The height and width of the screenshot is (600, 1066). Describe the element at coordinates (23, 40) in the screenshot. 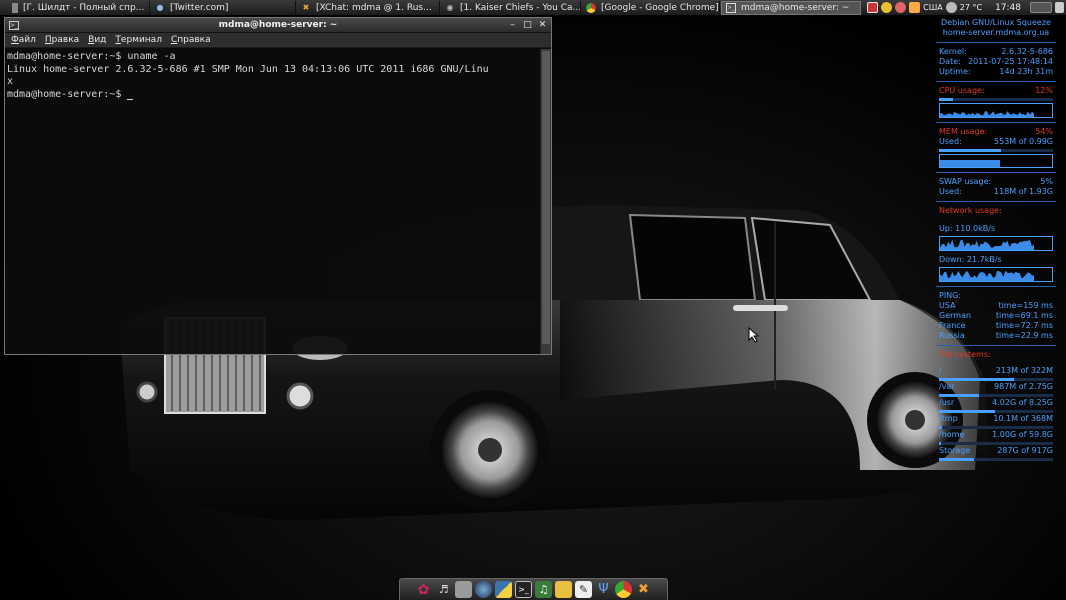

I see `menu-file: Файл` at that location.